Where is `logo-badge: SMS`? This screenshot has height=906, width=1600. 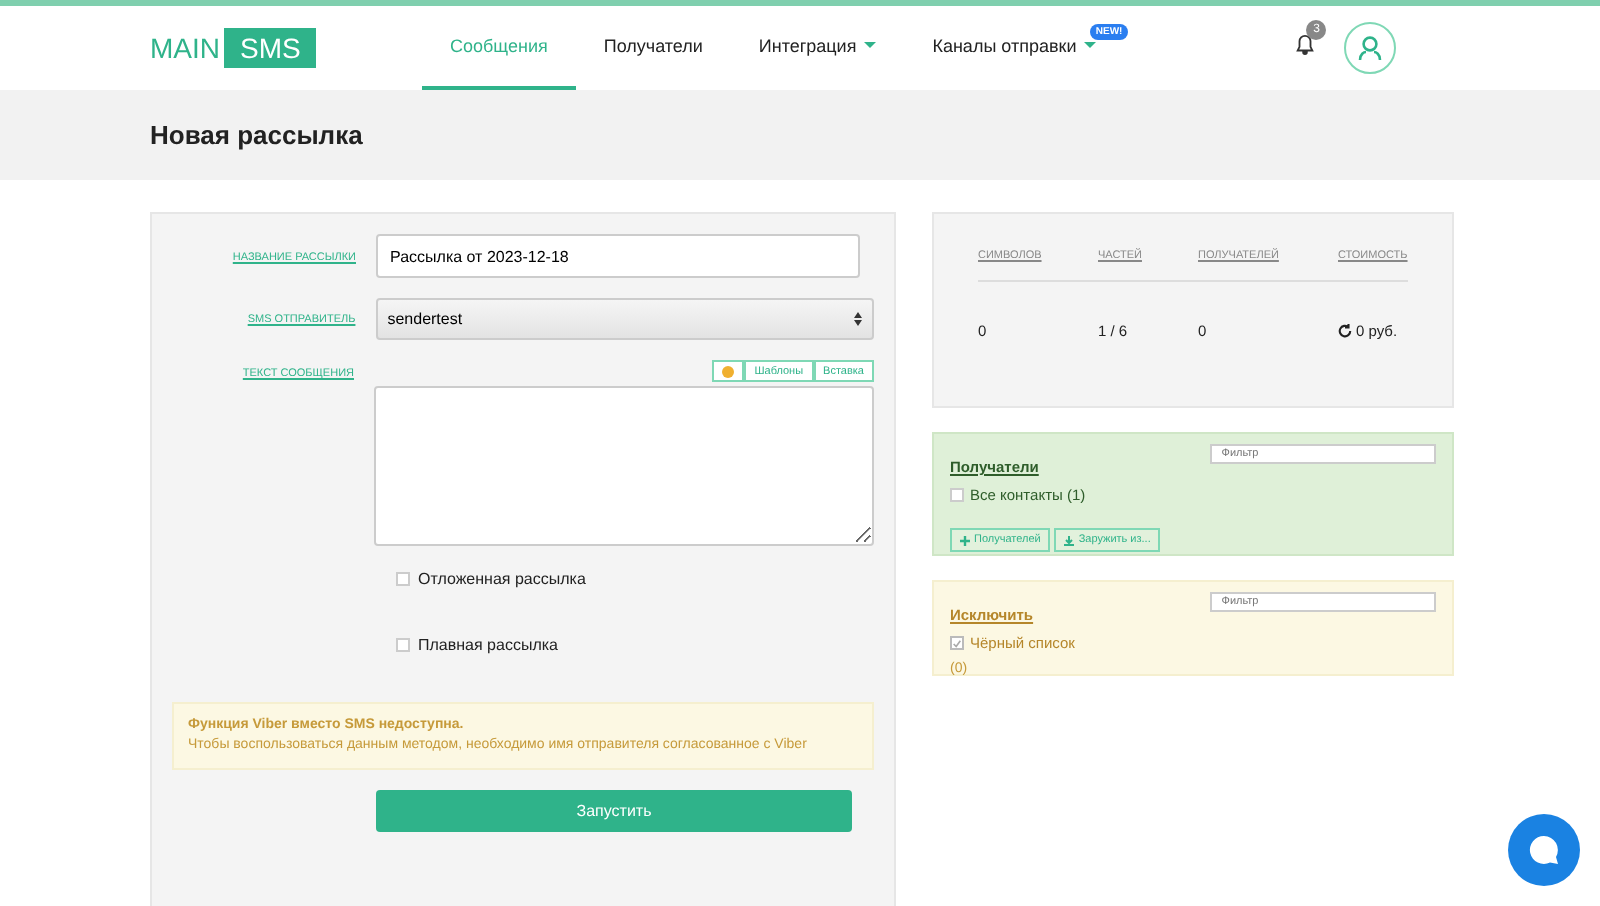 logo-badge: SMS is located at coordinates (270, 48).